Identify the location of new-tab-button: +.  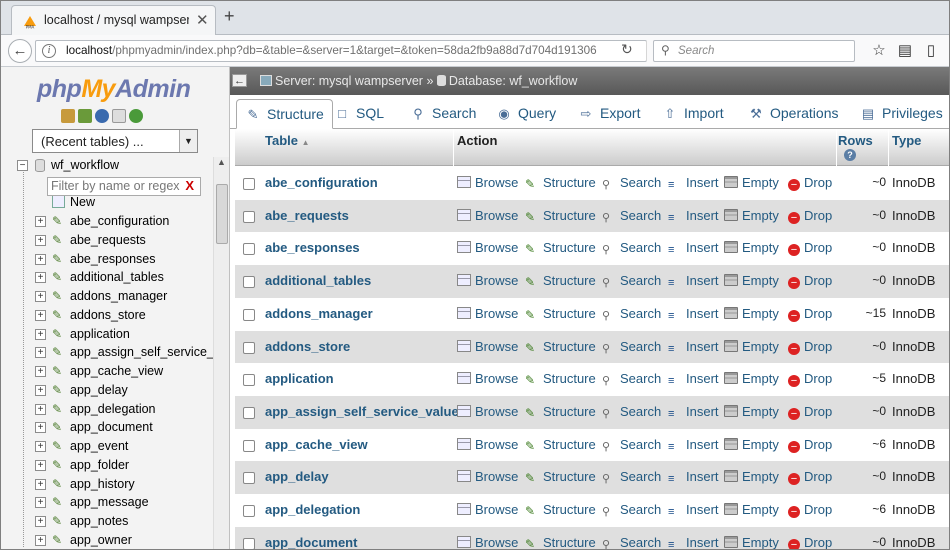
(229, 16).